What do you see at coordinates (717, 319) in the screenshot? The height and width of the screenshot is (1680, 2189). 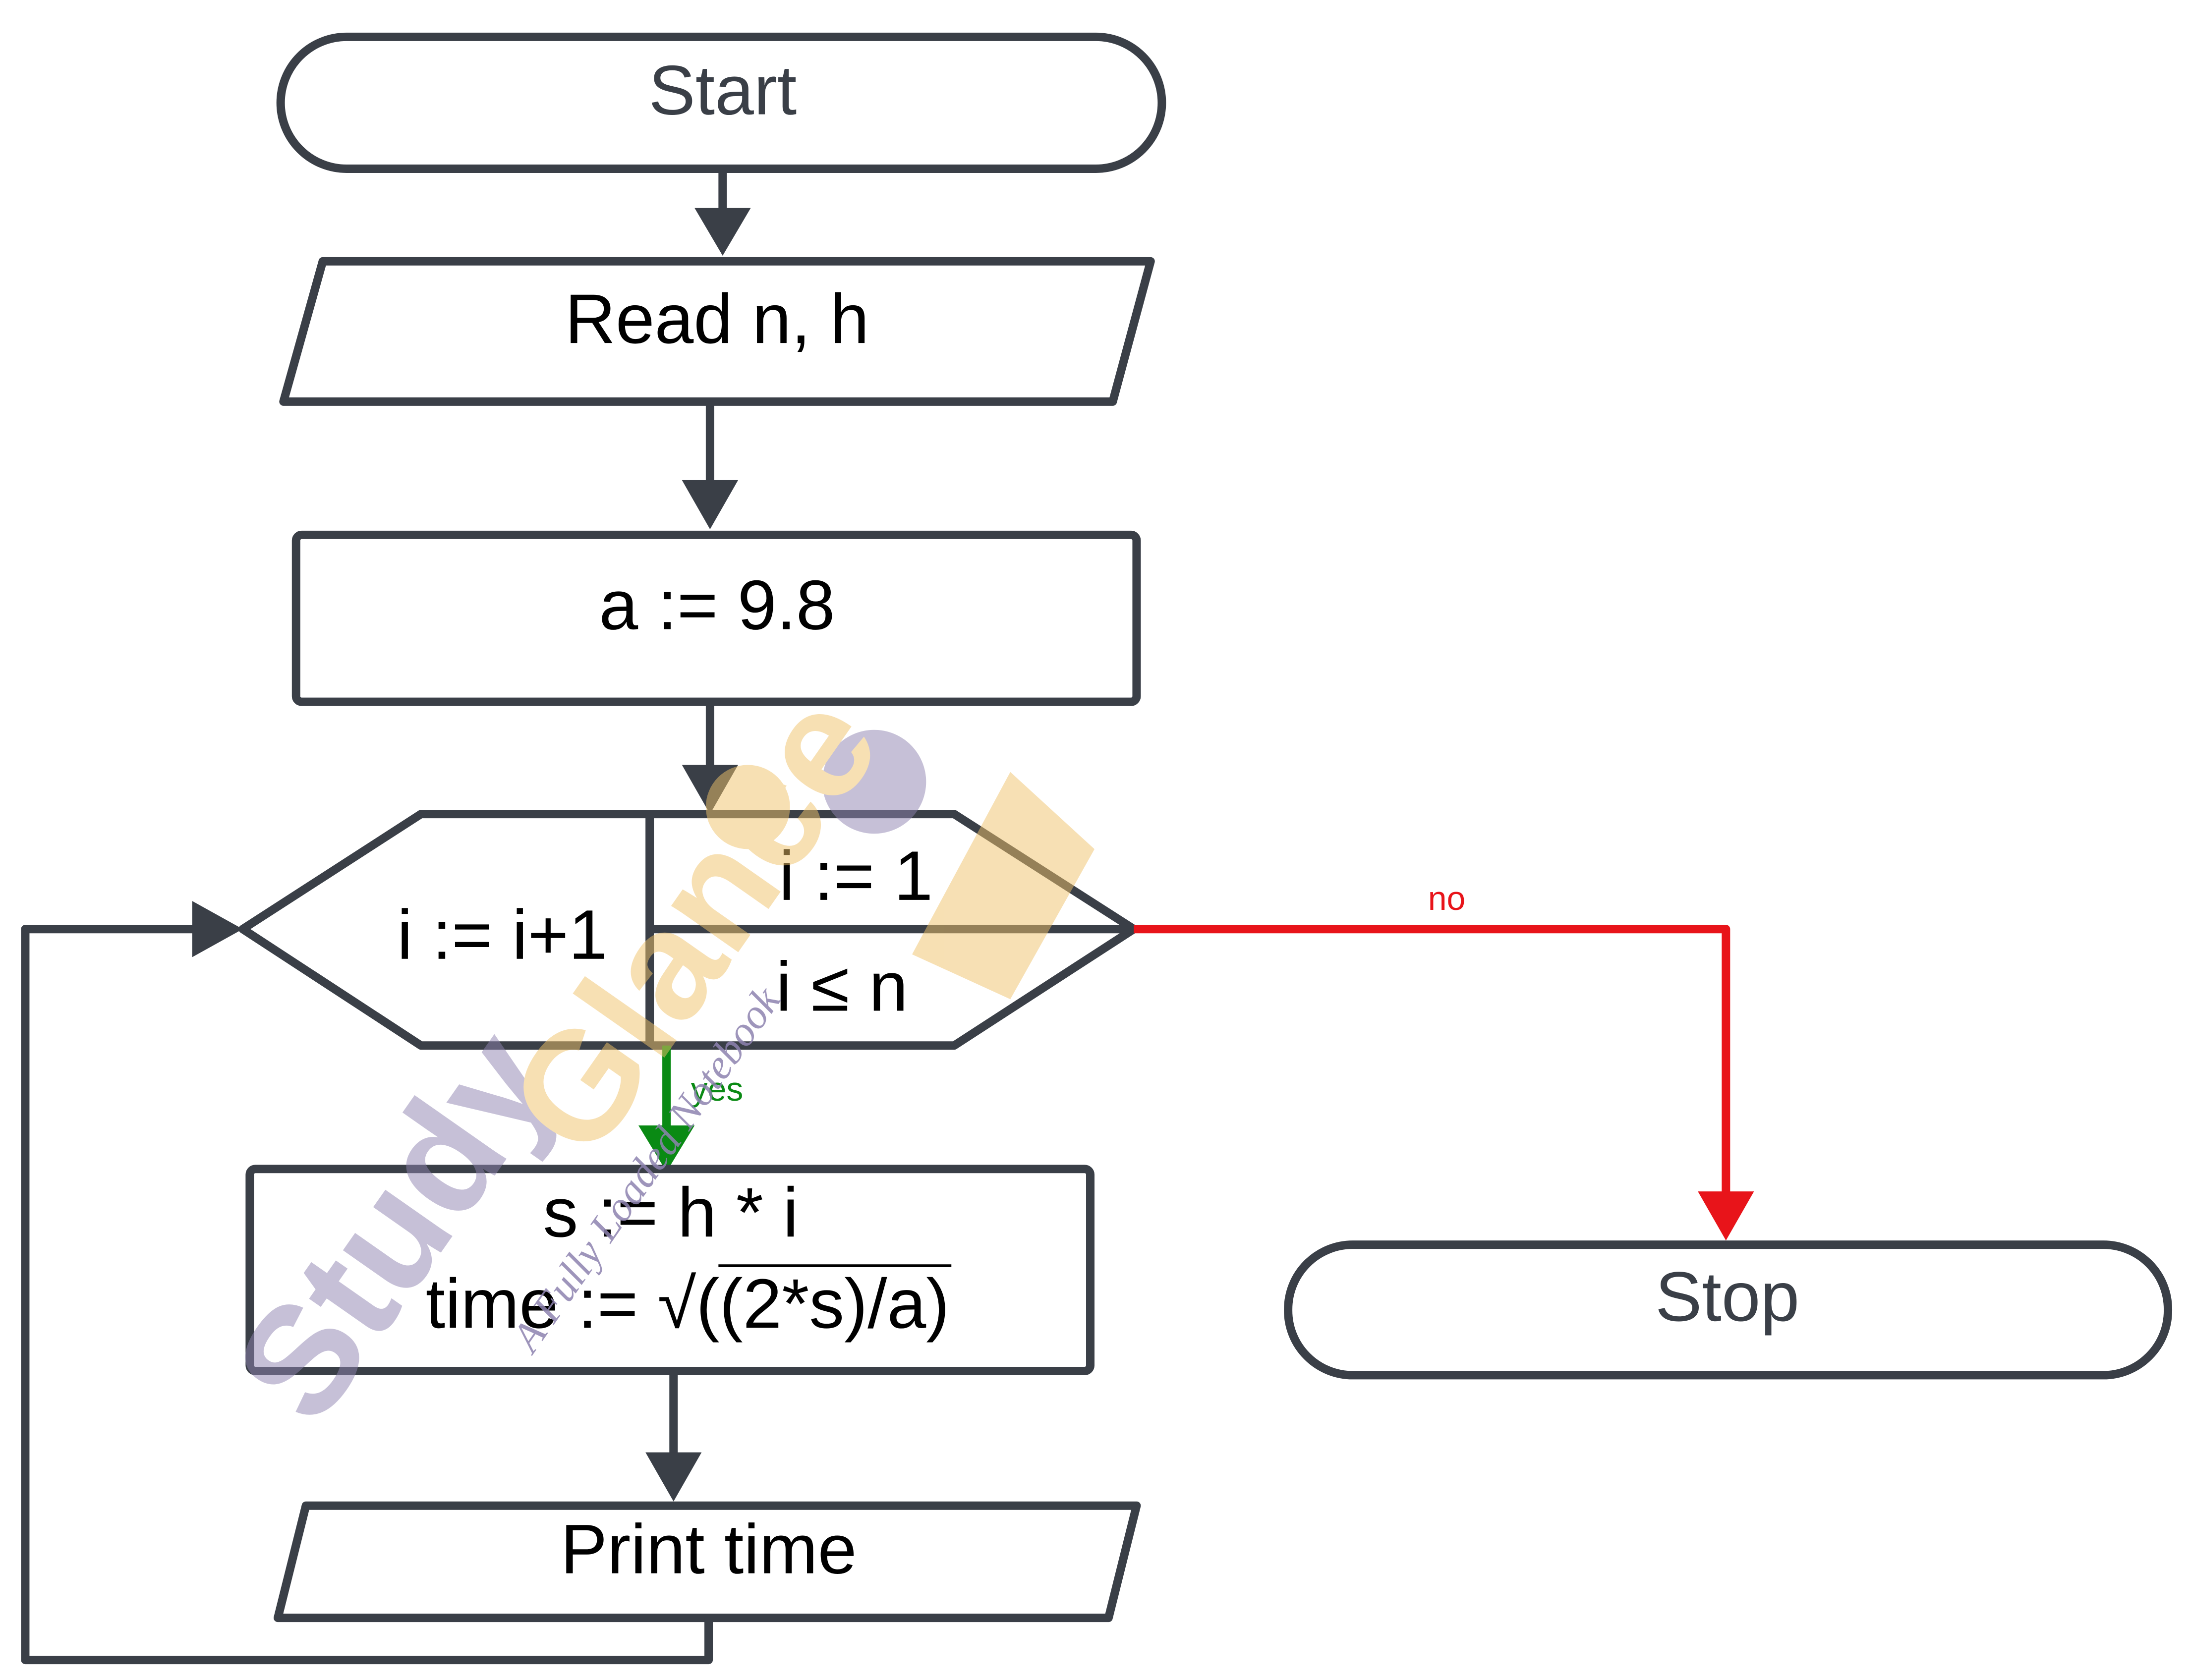 I see `read-label: Read n, h` at bounding box center [717, 319].